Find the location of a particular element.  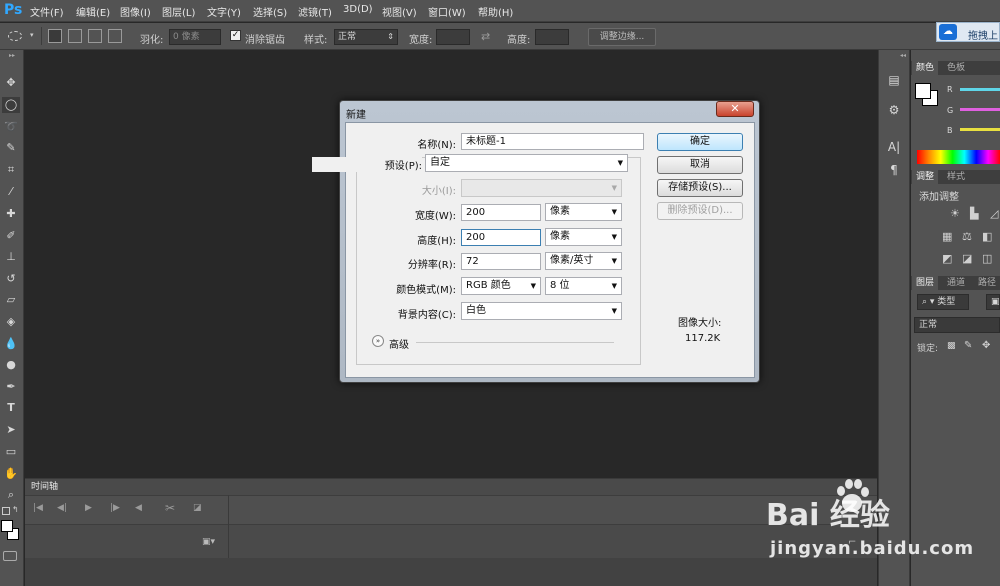

menu-filter: 滤镜(T) is located at coordinates (315, 11).